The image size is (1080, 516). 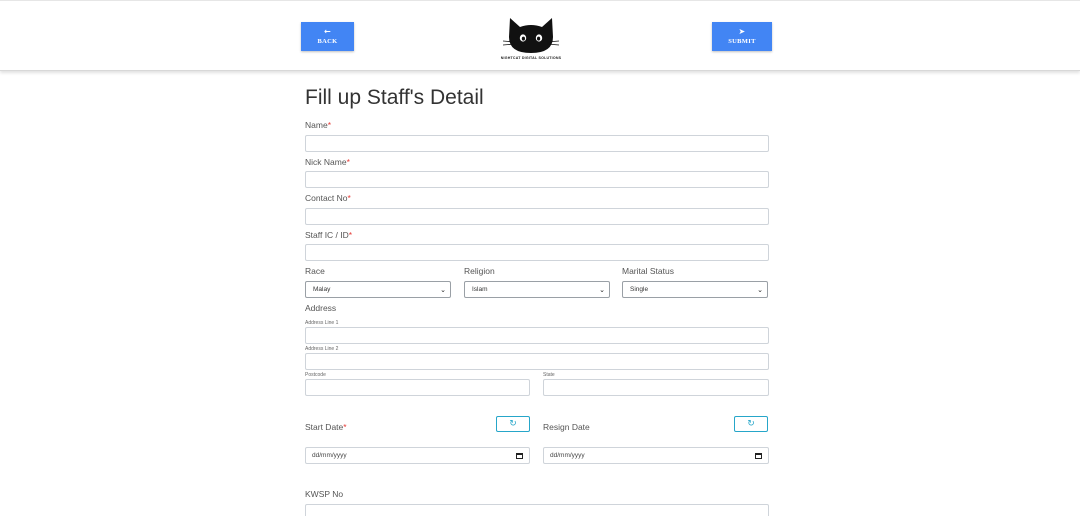 I want to click on state-field, so click(x=656, y=387).